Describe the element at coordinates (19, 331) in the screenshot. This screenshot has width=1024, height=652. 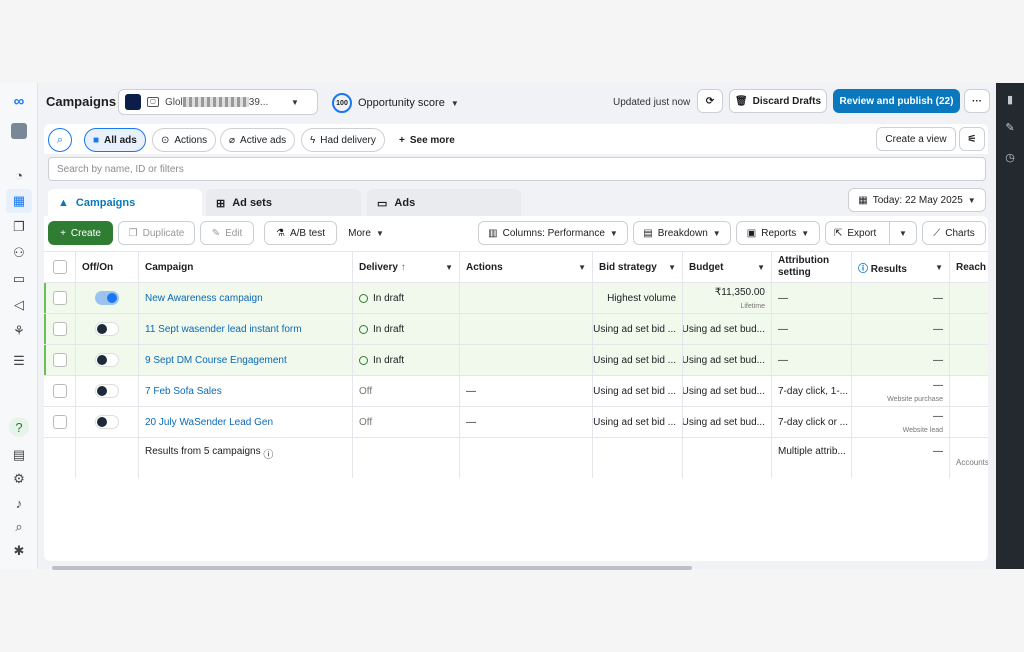
I see `events-icon: ⚘` at that location.